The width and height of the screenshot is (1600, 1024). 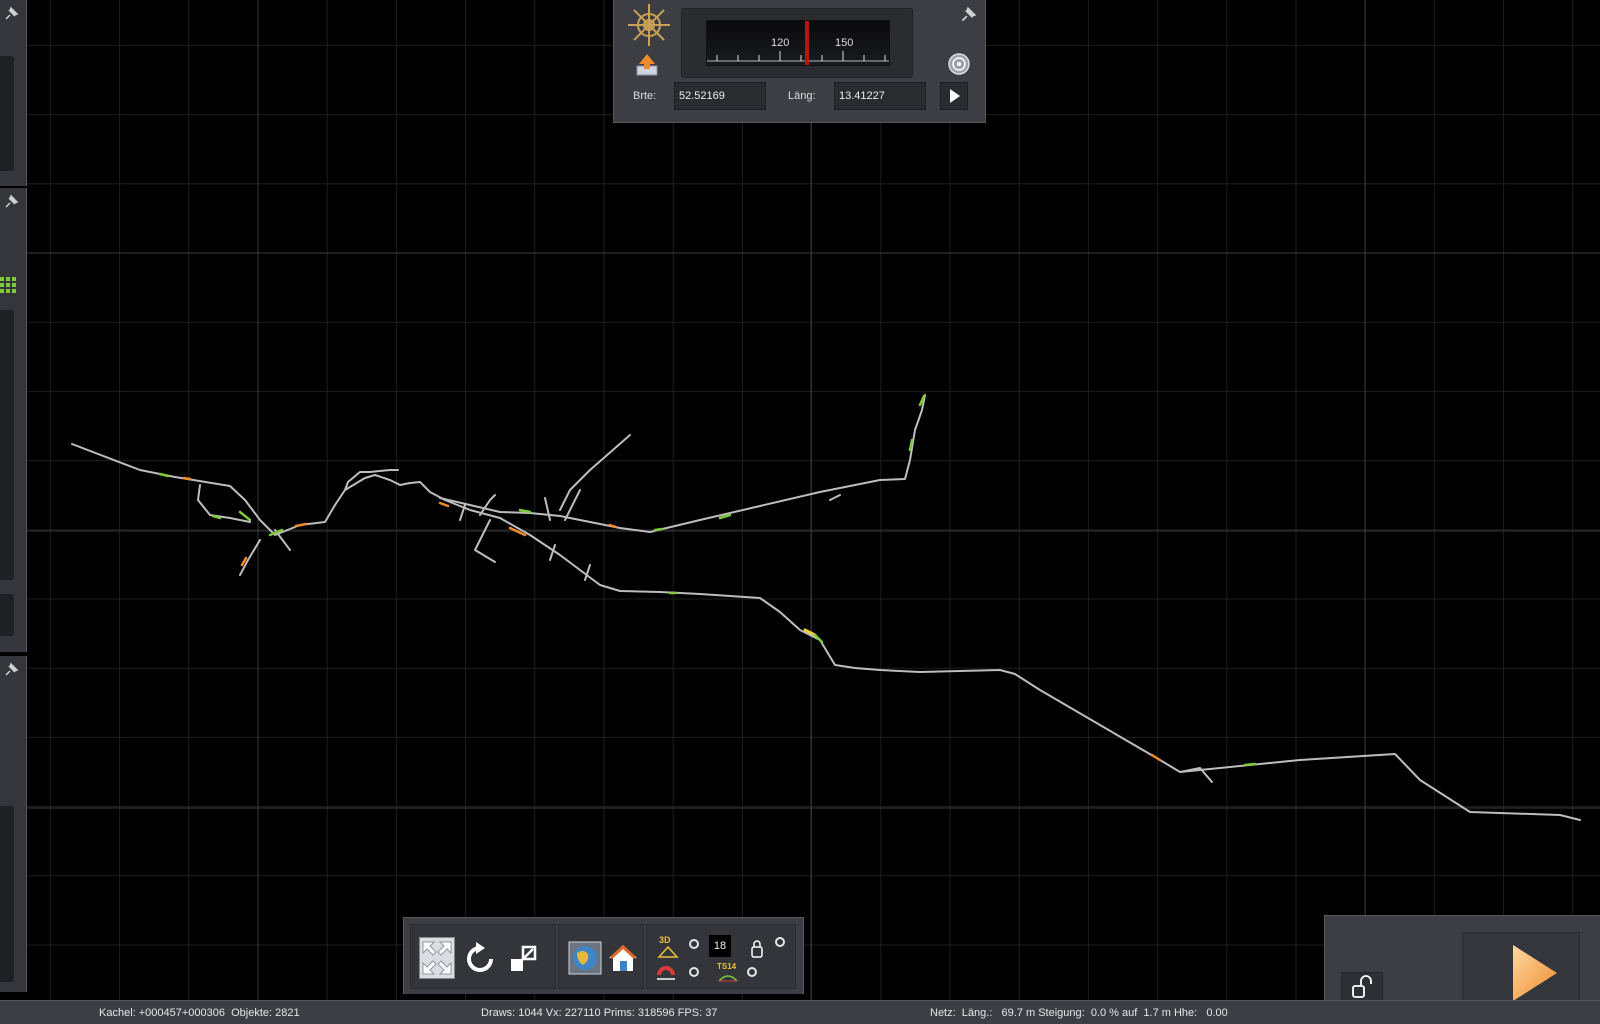 I want to click on fit-view-button, so click(x=437, y=958).